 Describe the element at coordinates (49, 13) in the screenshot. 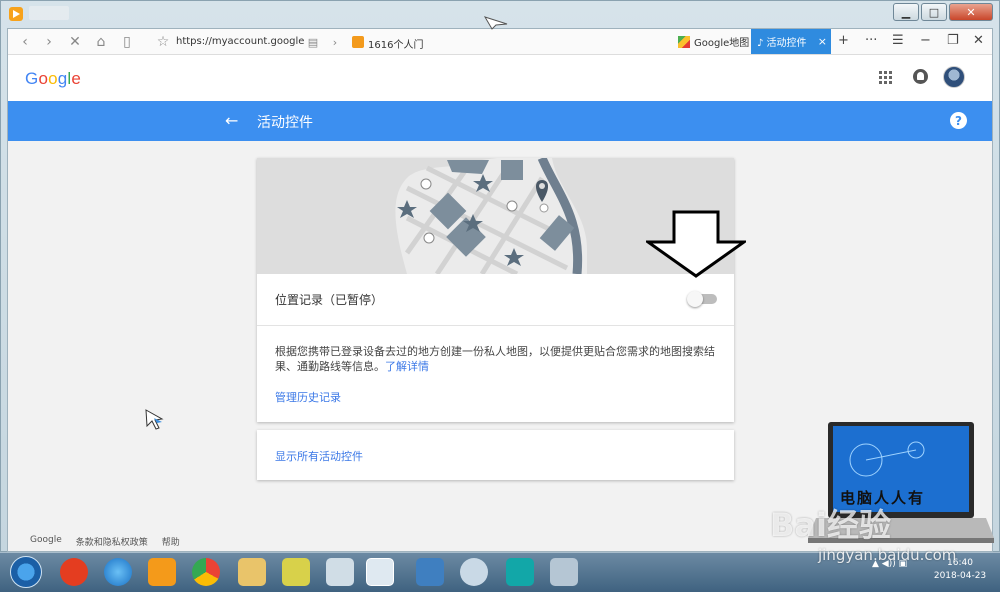

I see `window-title` at that location.